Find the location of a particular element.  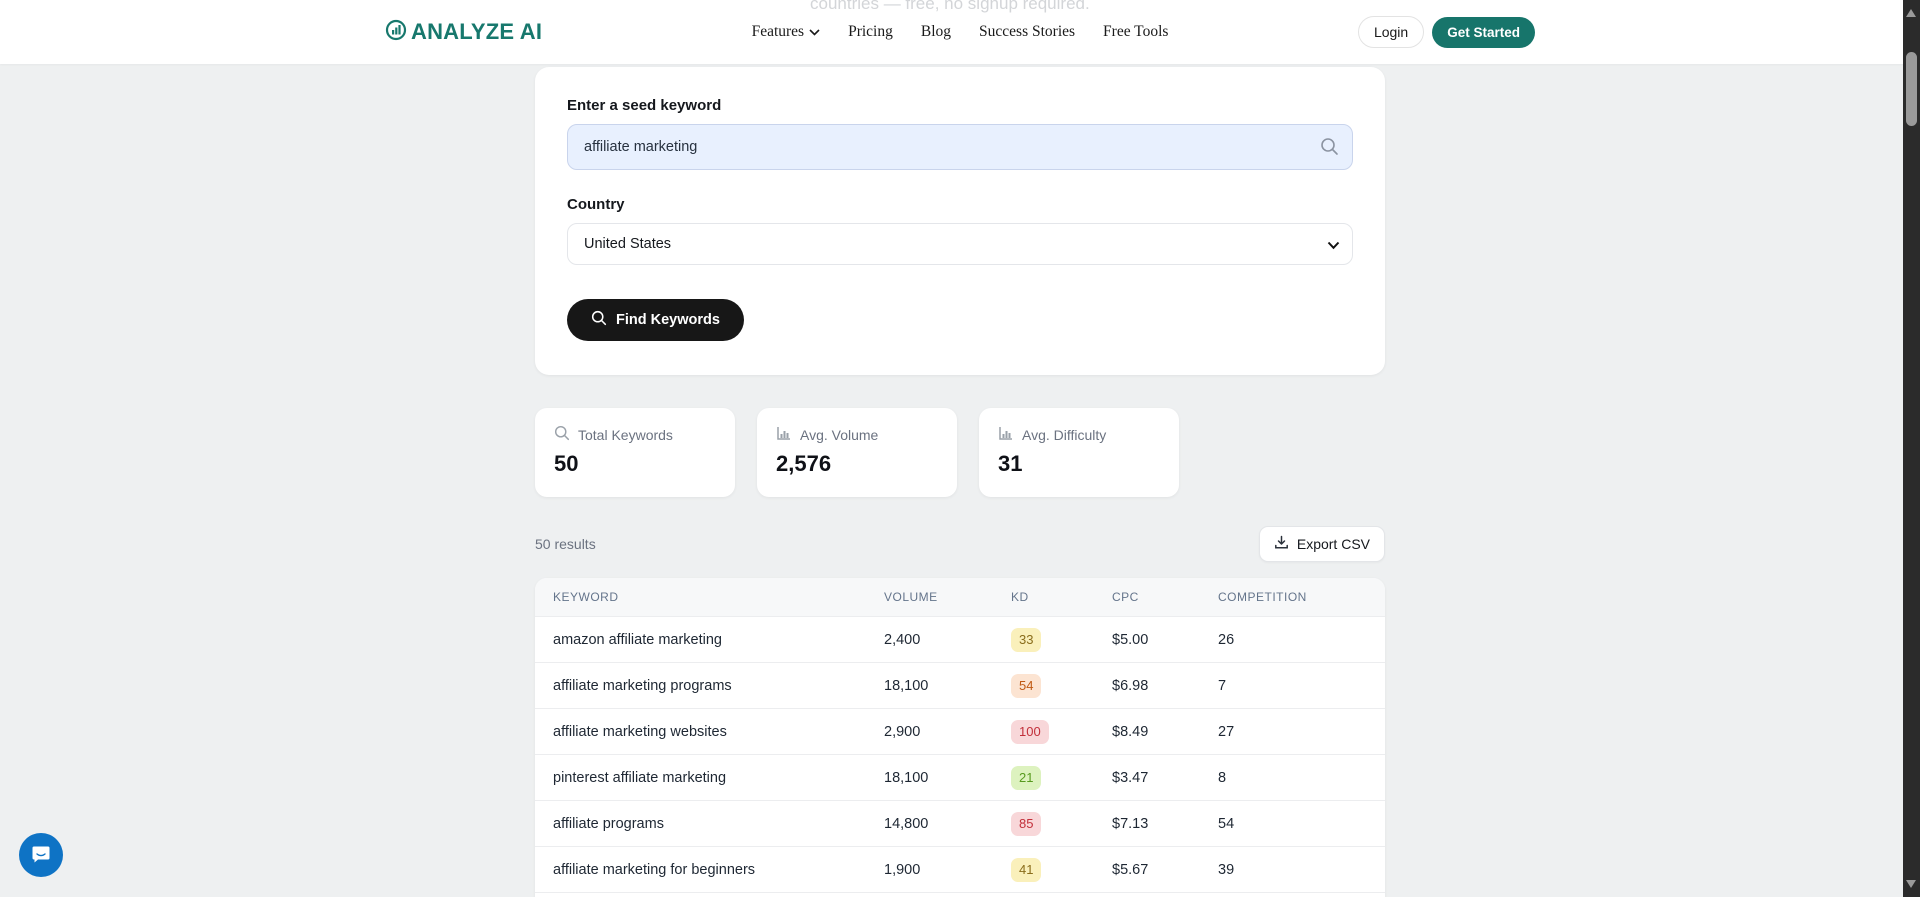

login-button: Login is located at coordinates (1391, 32).